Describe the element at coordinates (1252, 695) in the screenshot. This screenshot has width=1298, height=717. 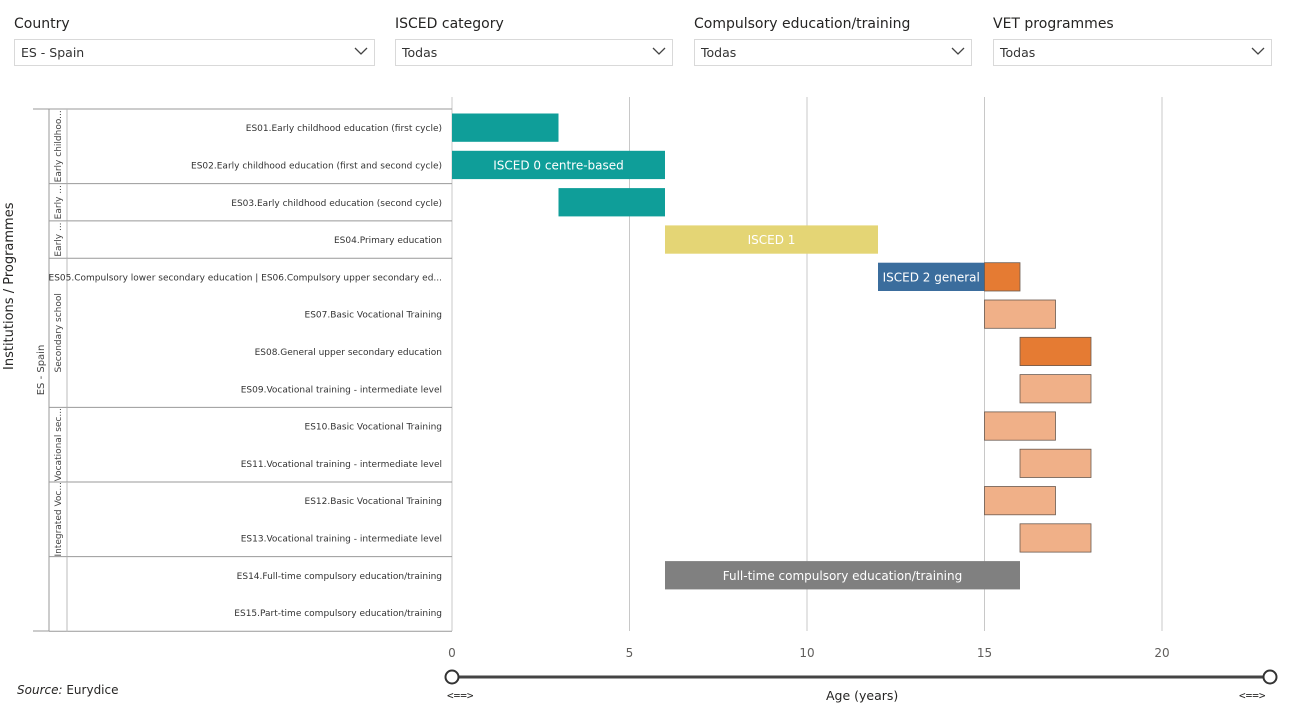
I see `slider-max-label: <==>` at that location.